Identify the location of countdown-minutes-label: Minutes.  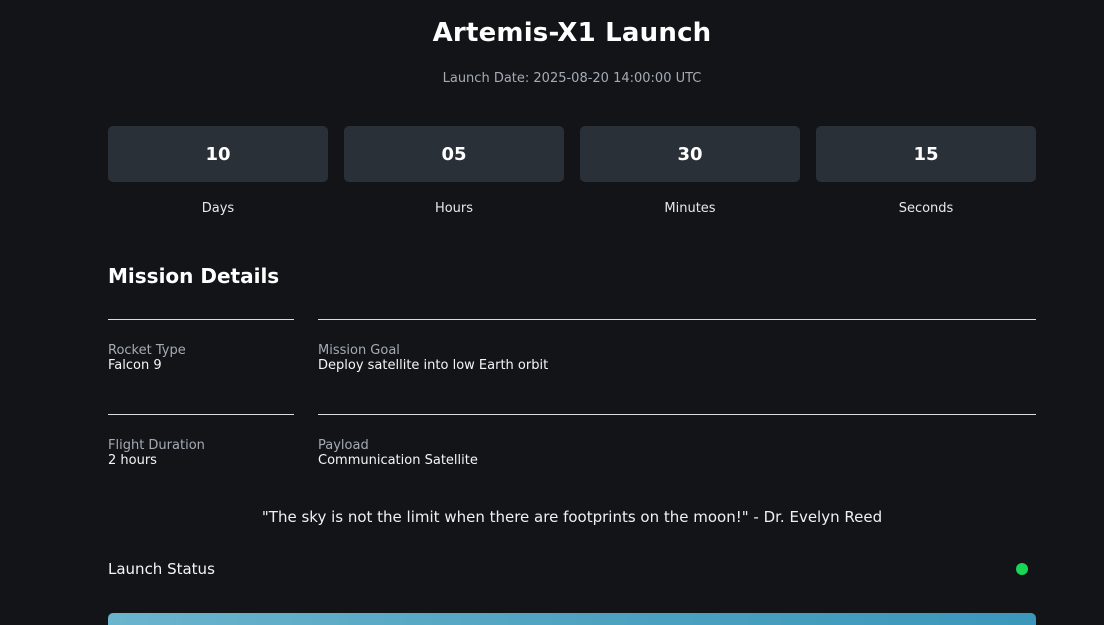
(690, 208).